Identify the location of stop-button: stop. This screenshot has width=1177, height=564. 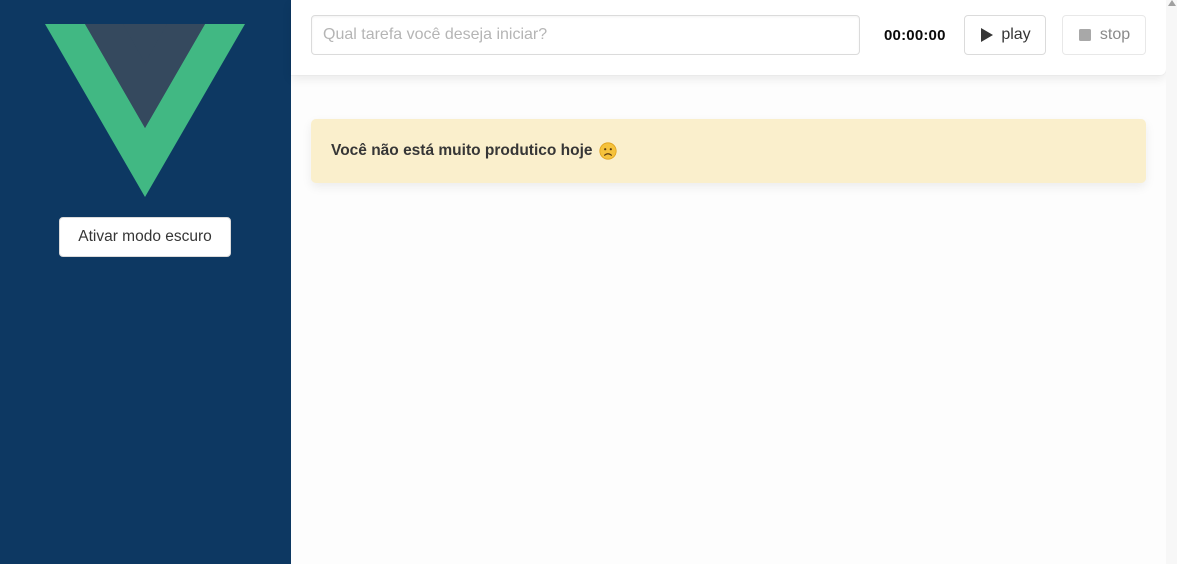
(1104, 35).